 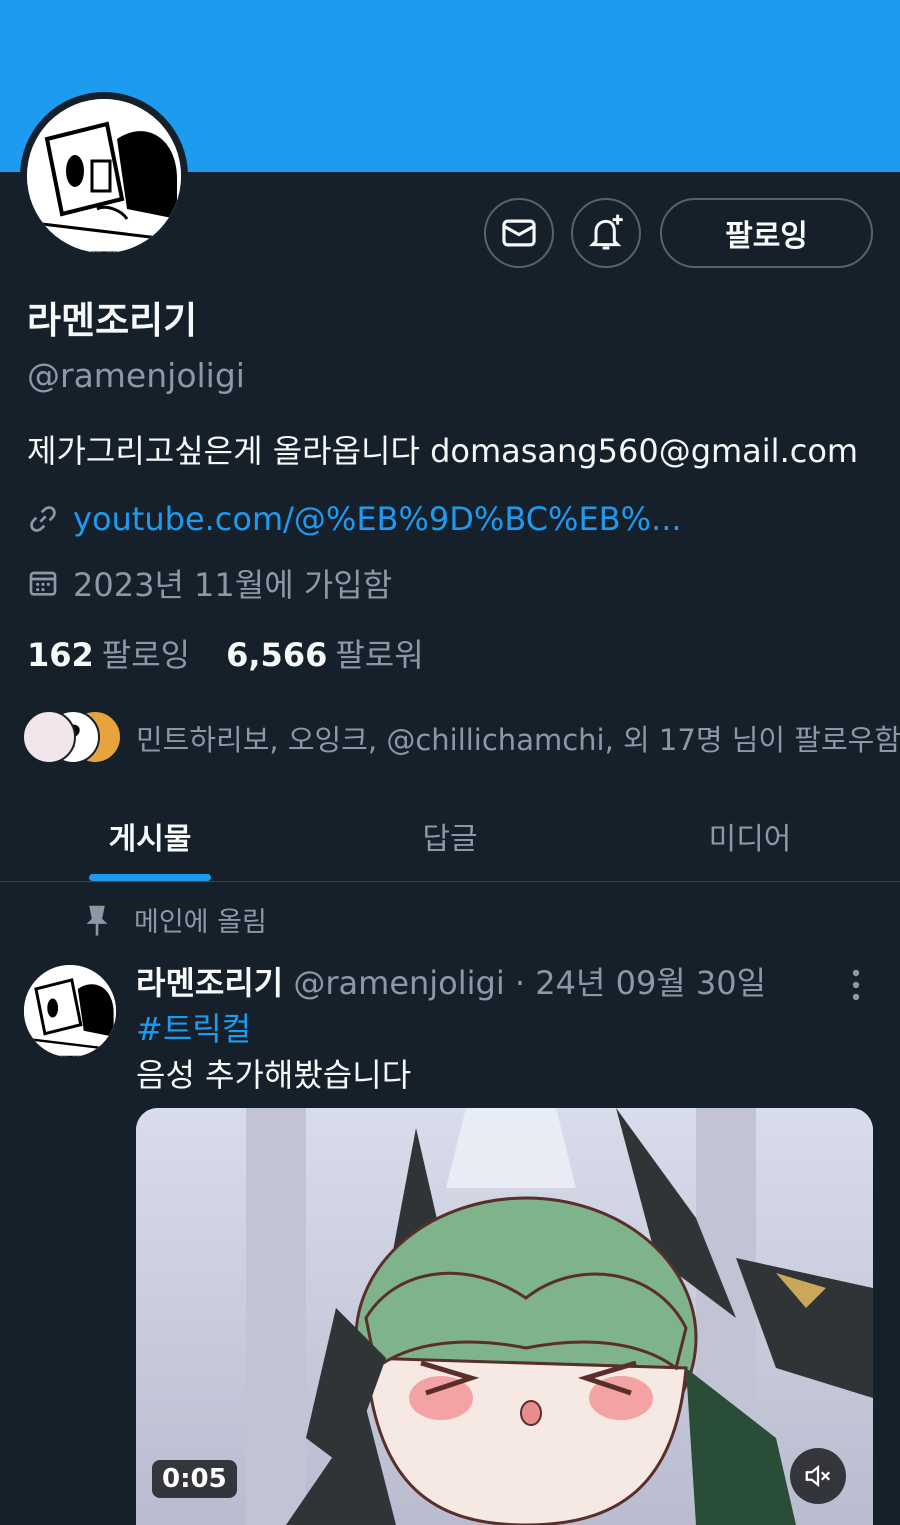 What do you see at coordinates (193, 1027) in the screenshot?
I see `post-hashtag: #트릭컬` at bounding box center [193, 1027].